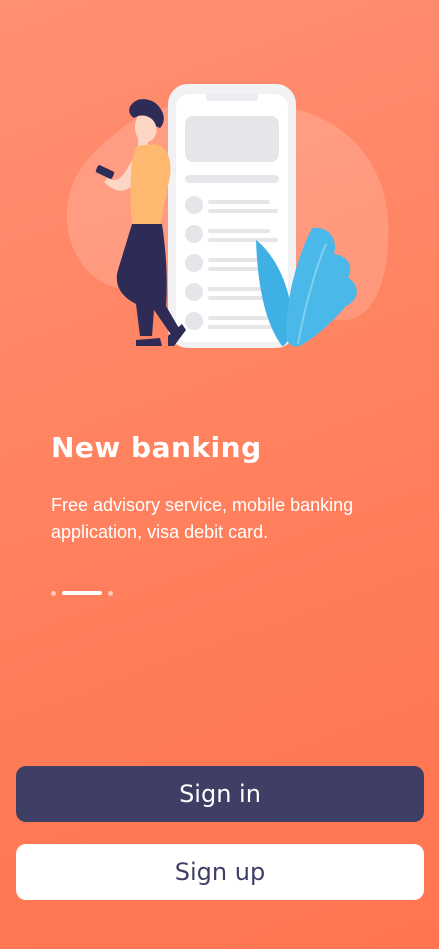 The width and height of the screenshot is (439, 949). Describe the element at coordinates (232, 179) in the screenshot. I see `phone-bar-shape` at that location.